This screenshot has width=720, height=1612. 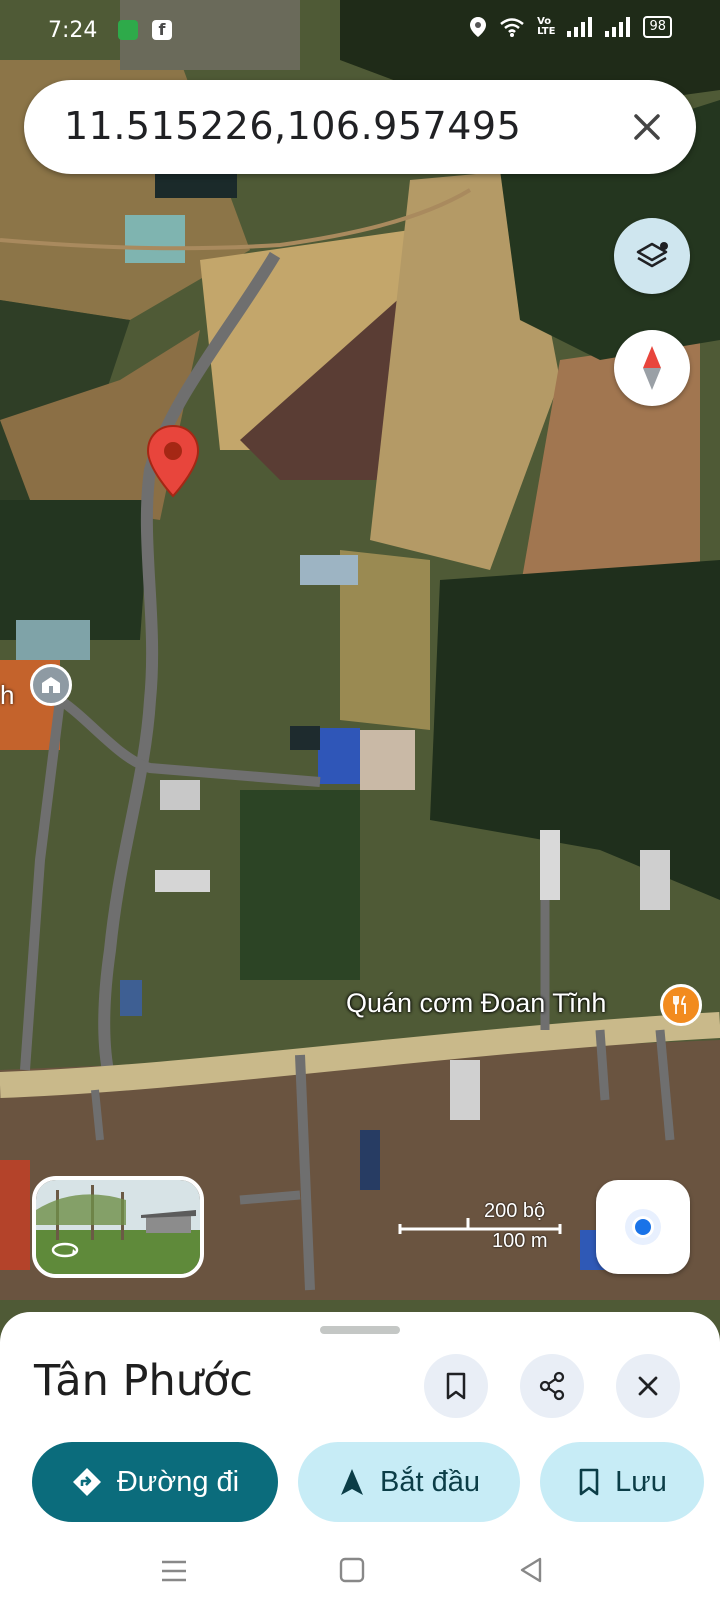 I want to click on start-label: Bắt đầu, so click(x=430, y=1481).